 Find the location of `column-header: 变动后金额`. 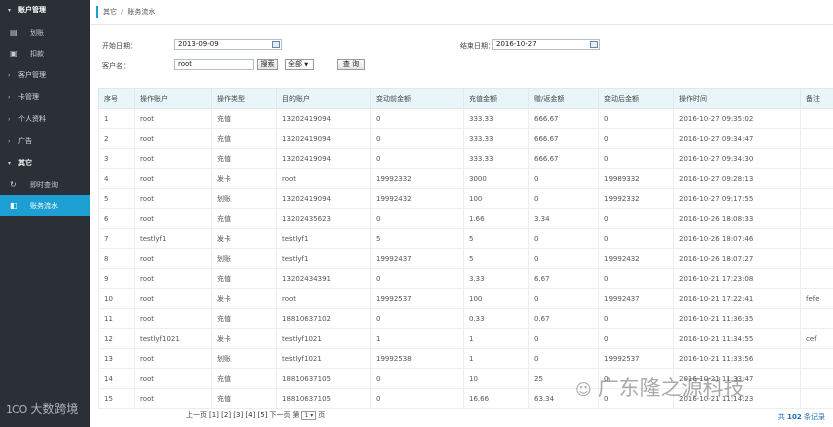

column-header: 变动后金额 is located at coordinates (636, 98).